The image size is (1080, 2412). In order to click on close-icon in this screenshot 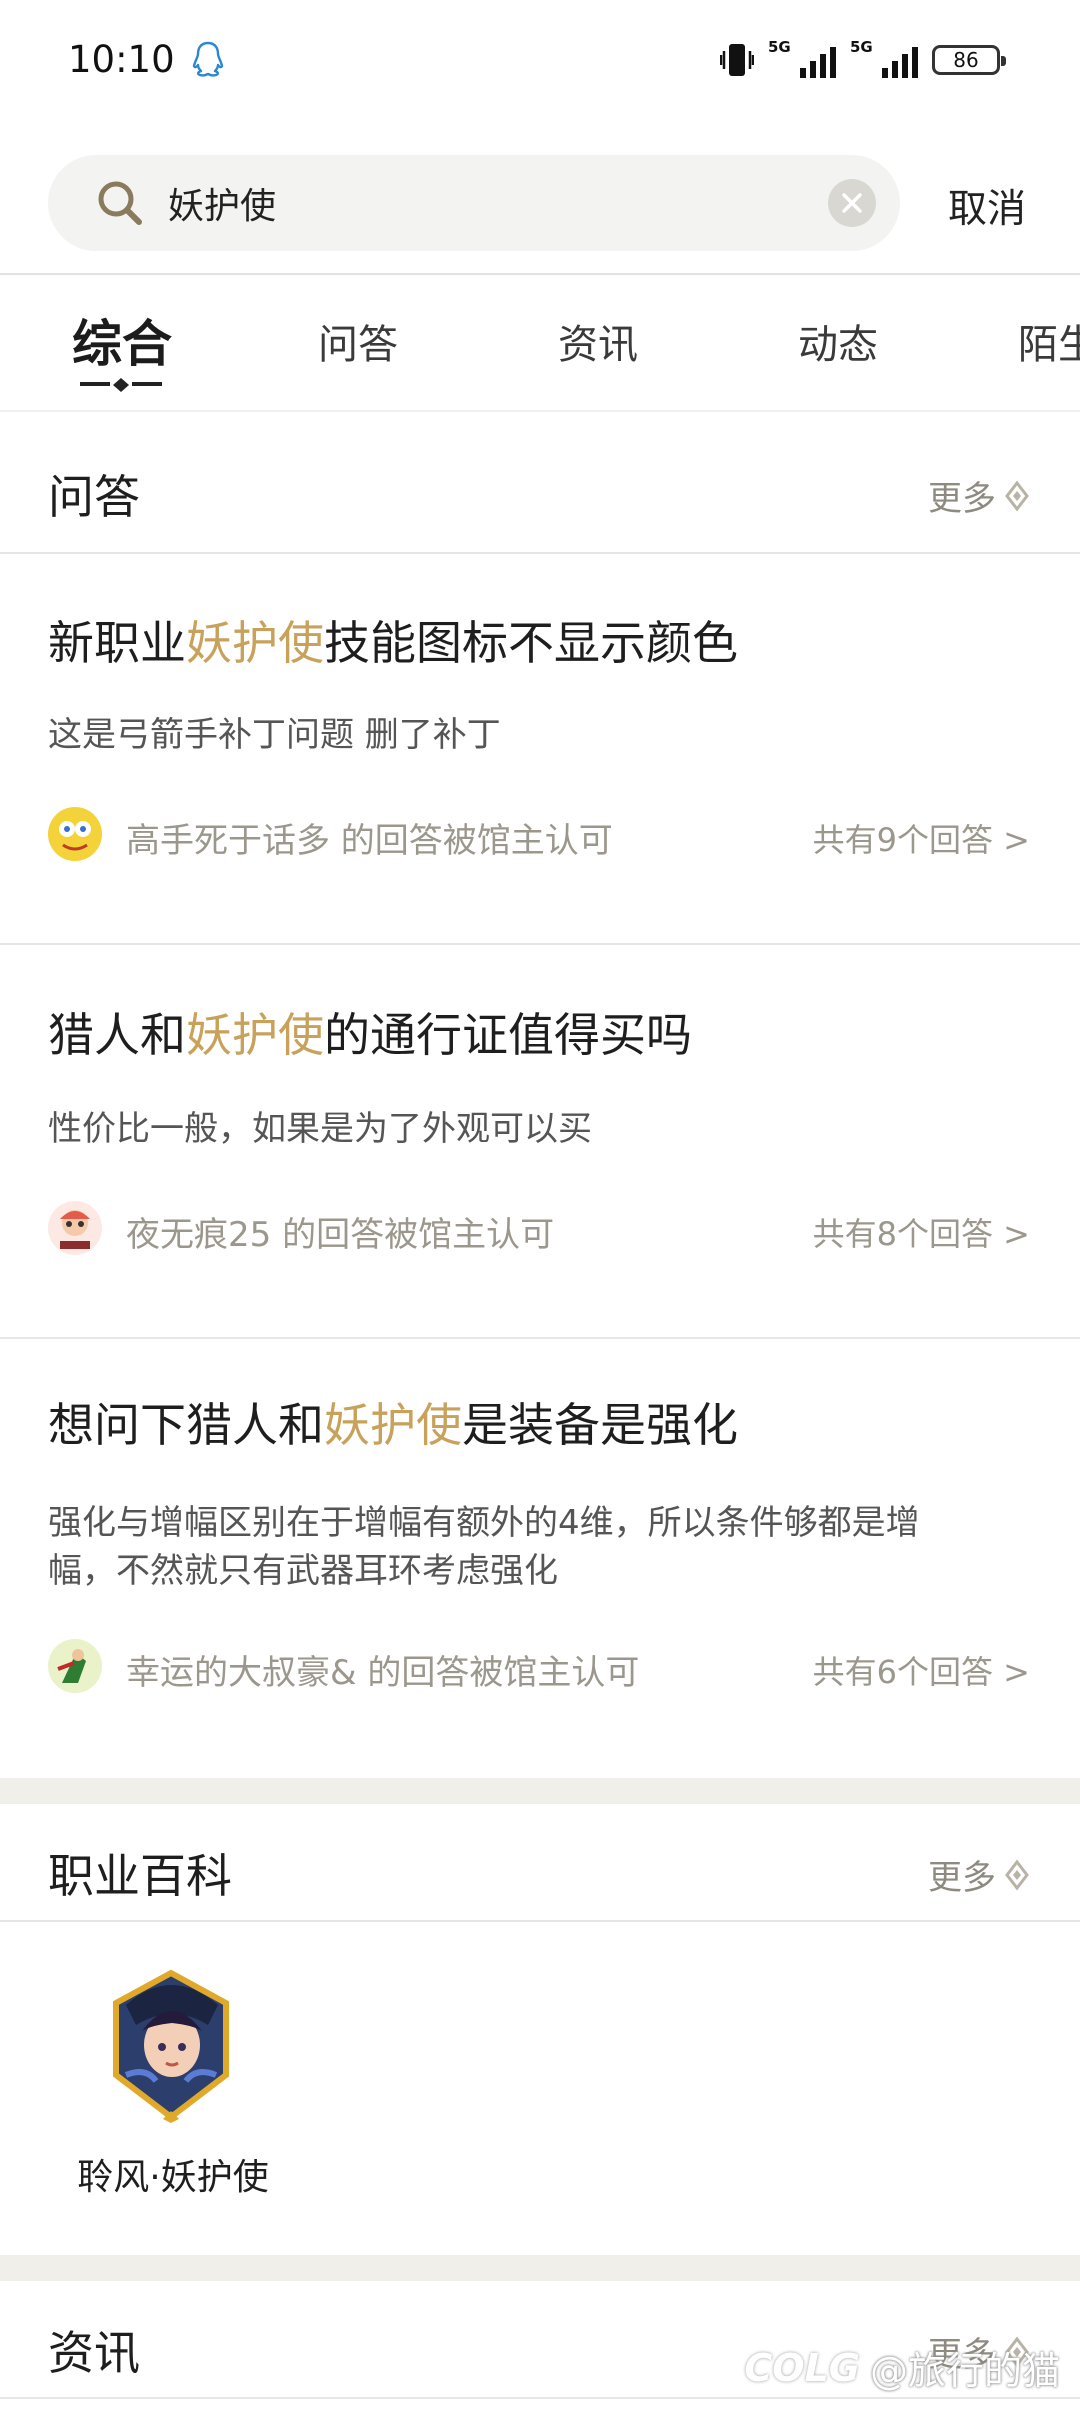, I will do `click(852, 203)`.